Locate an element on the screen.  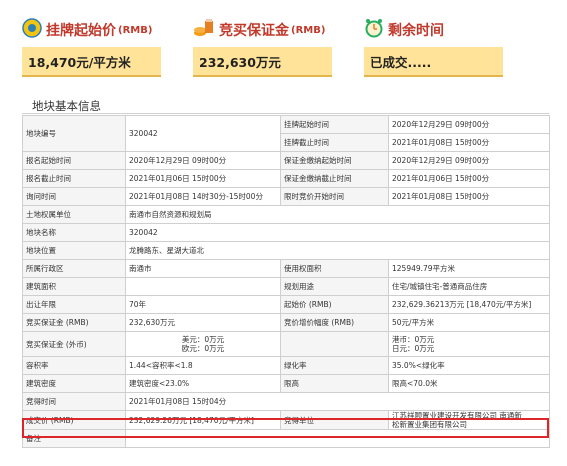
table-row: 地块名称 320042 is located at coordinates (286, 232).